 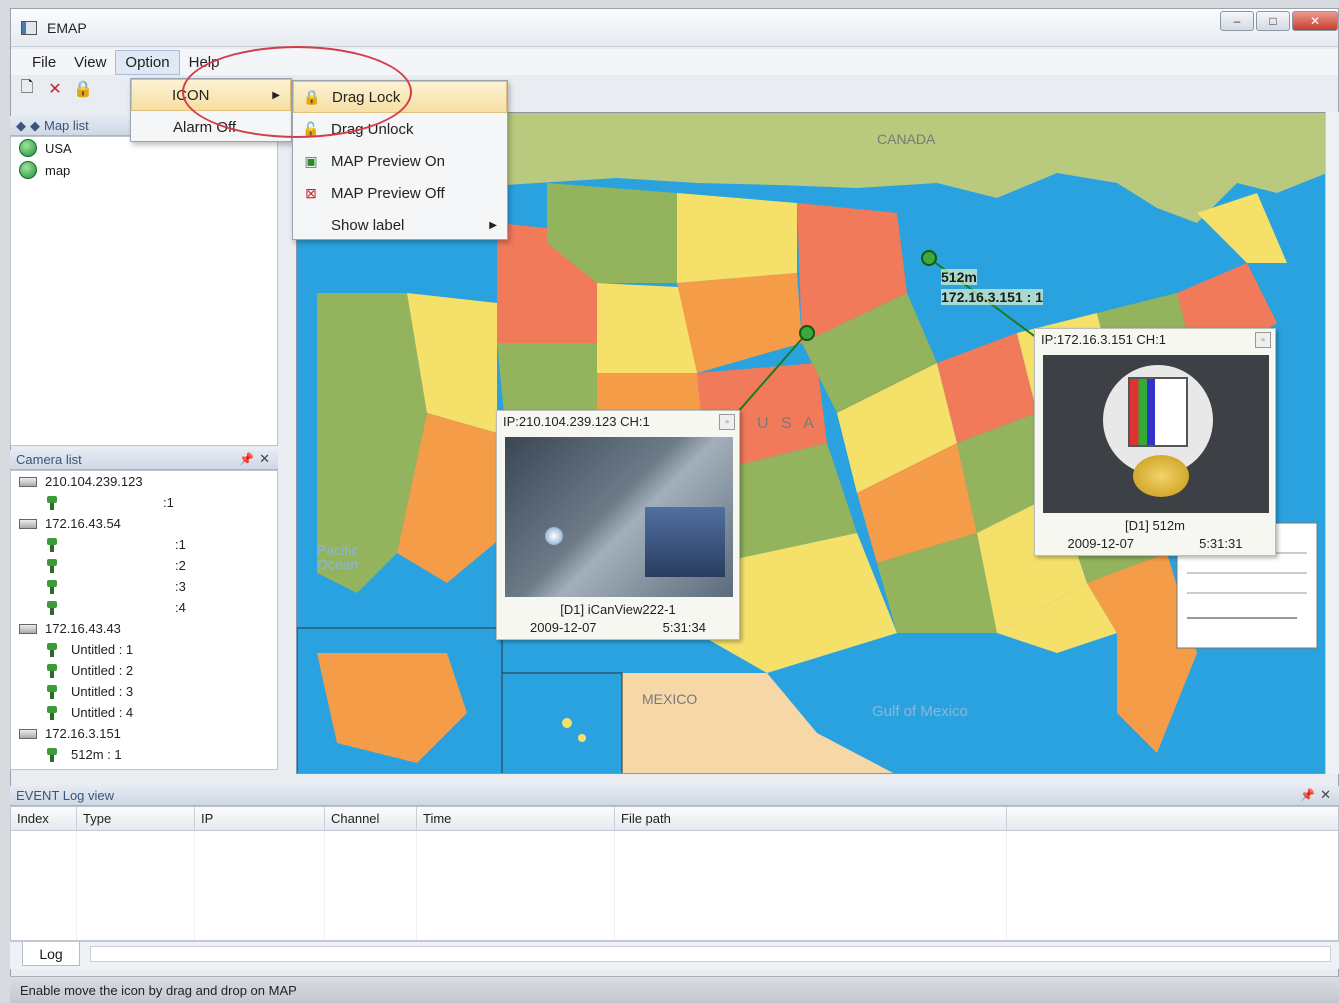 What do you see at coordinates (368, 225) in the screenshot?
I see `menu-item-label: Show label` at bounding box center [368, 225].